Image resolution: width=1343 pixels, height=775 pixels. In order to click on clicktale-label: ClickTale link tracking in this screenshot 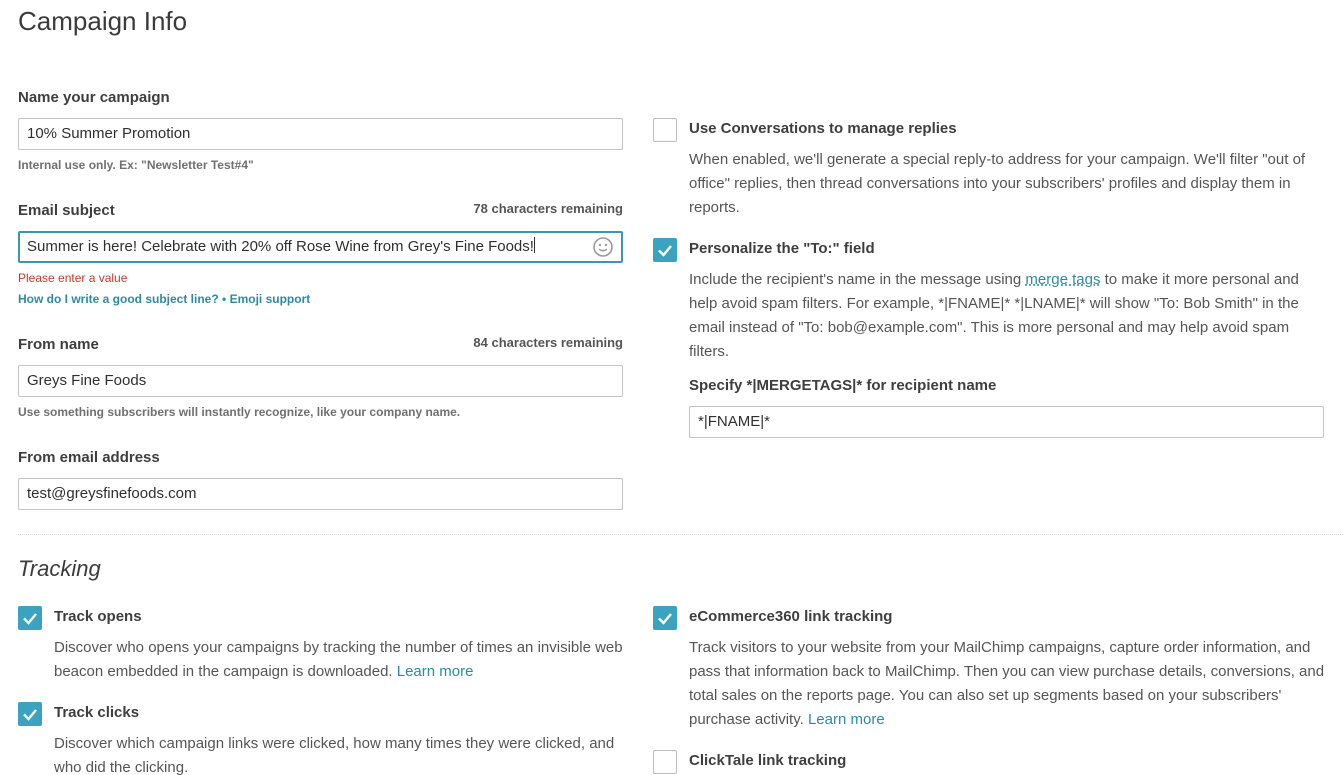, I will do `click(768, 760)`.